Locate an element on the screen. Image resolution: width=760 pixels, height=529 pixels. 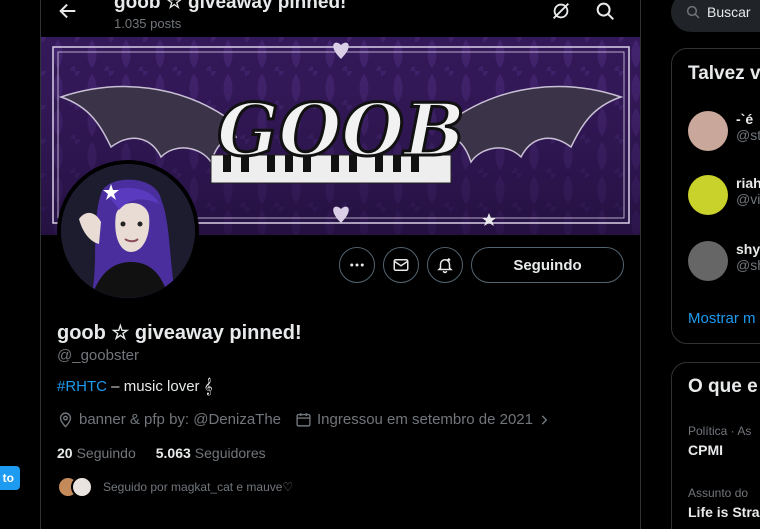
who-to-follow-panel: Talvez v -`é@st riah@vi shy@sh Mostrar m is located at coordinates (715, 196).